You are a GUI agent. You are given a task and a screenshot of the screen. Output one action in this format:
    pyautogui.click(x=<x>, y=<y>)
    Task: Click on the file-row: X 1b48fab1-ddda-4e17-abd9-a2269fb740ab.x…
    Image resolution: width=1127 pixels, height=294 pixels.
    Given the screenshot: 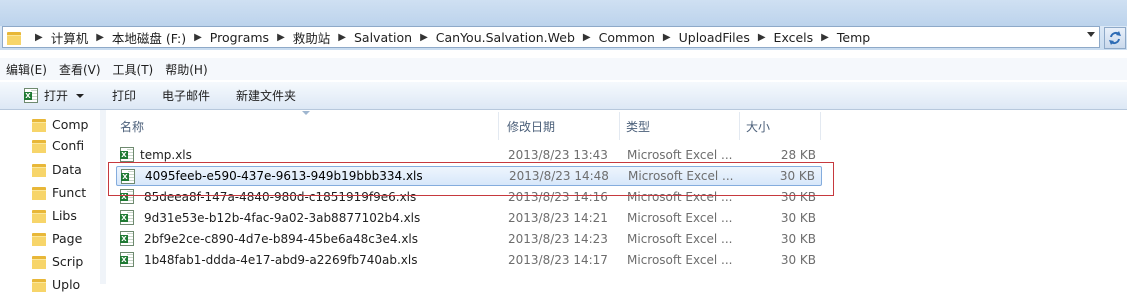 What is the action you would take?
    pyautogui.click(x=469, y=260)
    